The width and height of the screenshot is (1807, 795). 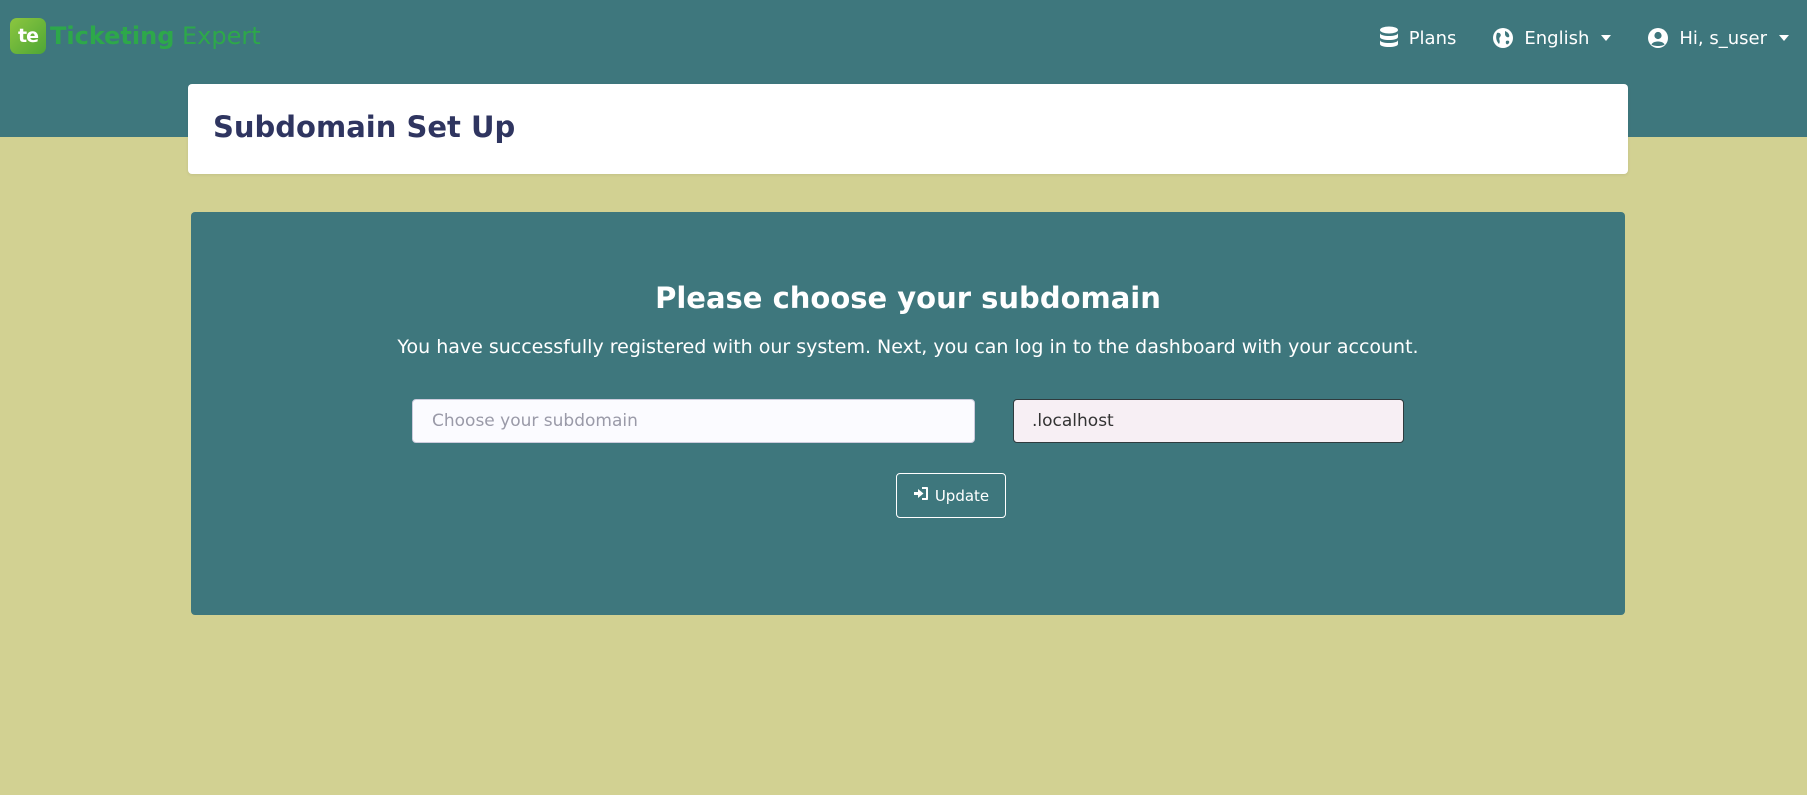 I want to click on nav-language-label: English, so click(x=1557, y=38).